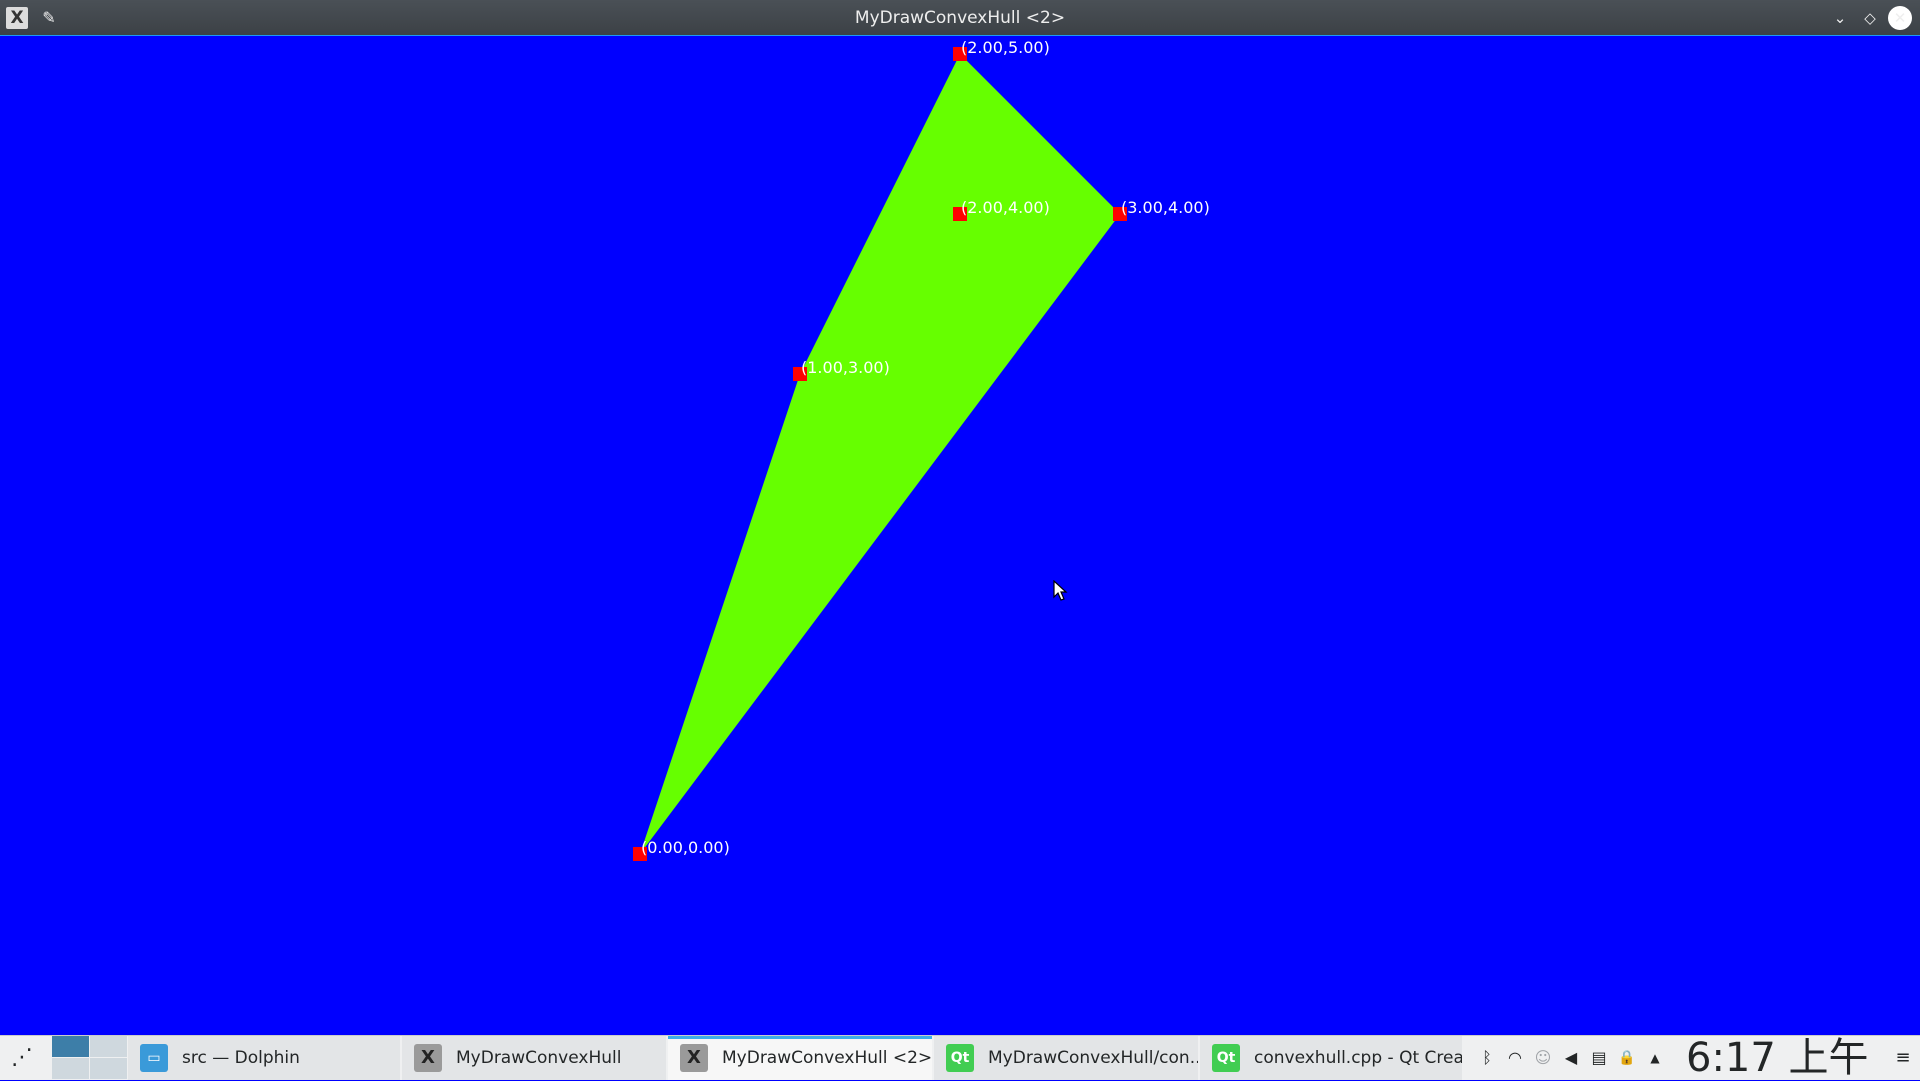 This screenshot has height=1081, width=1920. Describe the element at coordinates (1655, 1058) in the screenshot. I see `expand-tray-icon: ▲` at that location.